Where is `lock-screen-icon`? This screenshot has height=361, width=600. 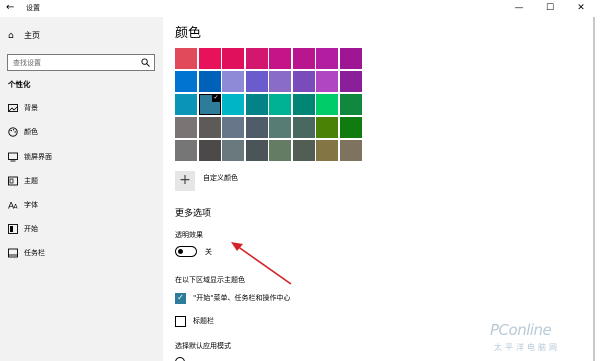
lock-screen-icon is located at coordinates (13, 157).